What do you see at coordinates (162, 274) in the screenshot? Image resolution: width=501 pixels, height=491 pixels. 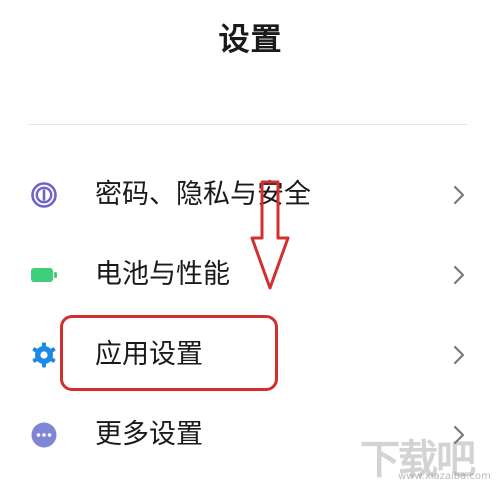 I see `menu-item-label: 电池与性能` at bounding box center [162, 274].